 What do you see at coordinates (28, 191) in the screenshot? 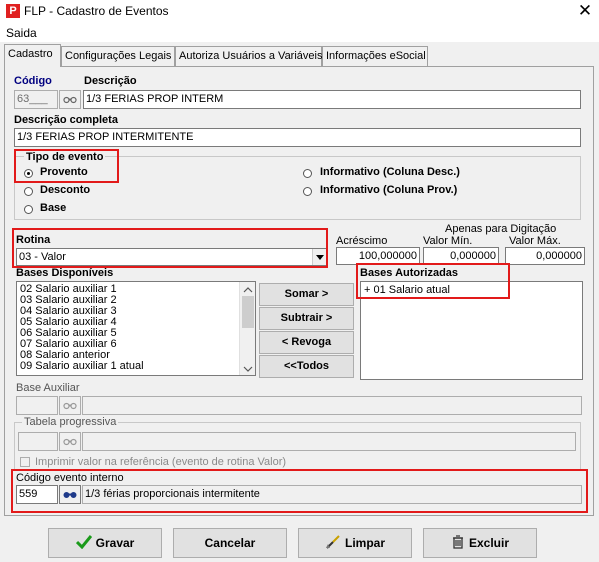
I see `radio-desconto` at bounding box center [28, 191].